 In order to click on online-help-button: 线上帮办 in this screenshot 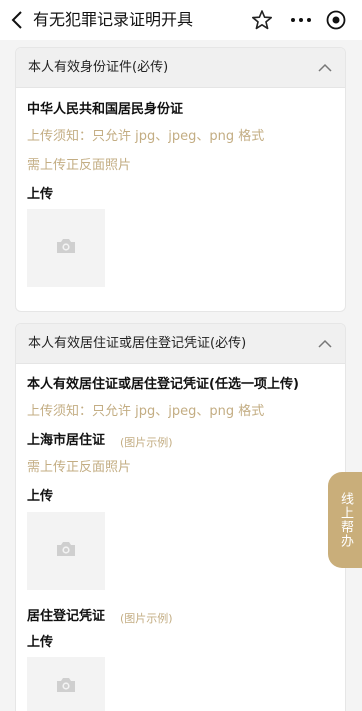, I will do `click(345, 520)`.